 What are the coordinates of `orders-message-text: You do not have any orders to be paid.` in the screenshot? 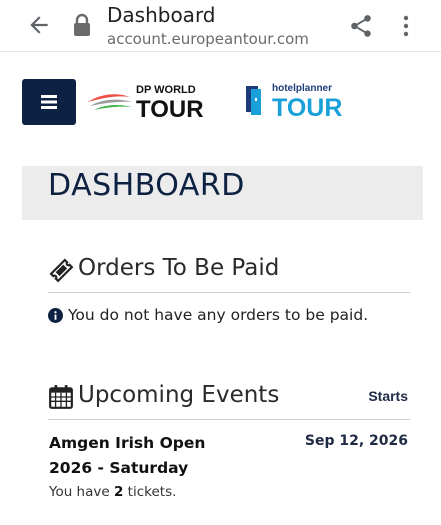 It's located at (218, 315).